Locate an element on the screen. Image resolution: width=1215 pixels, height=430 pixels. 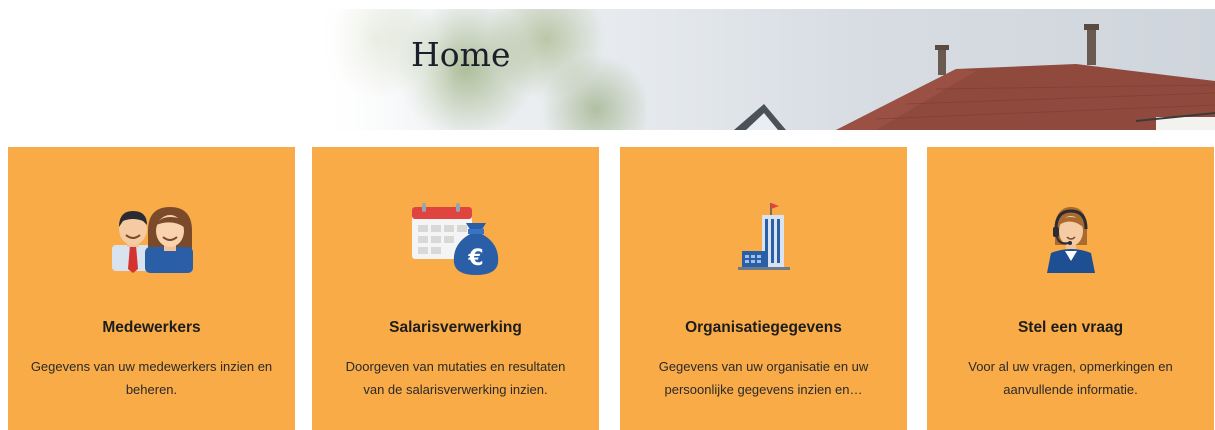
tile-title: Salarisverwerking is located at coordinates (455, 327).